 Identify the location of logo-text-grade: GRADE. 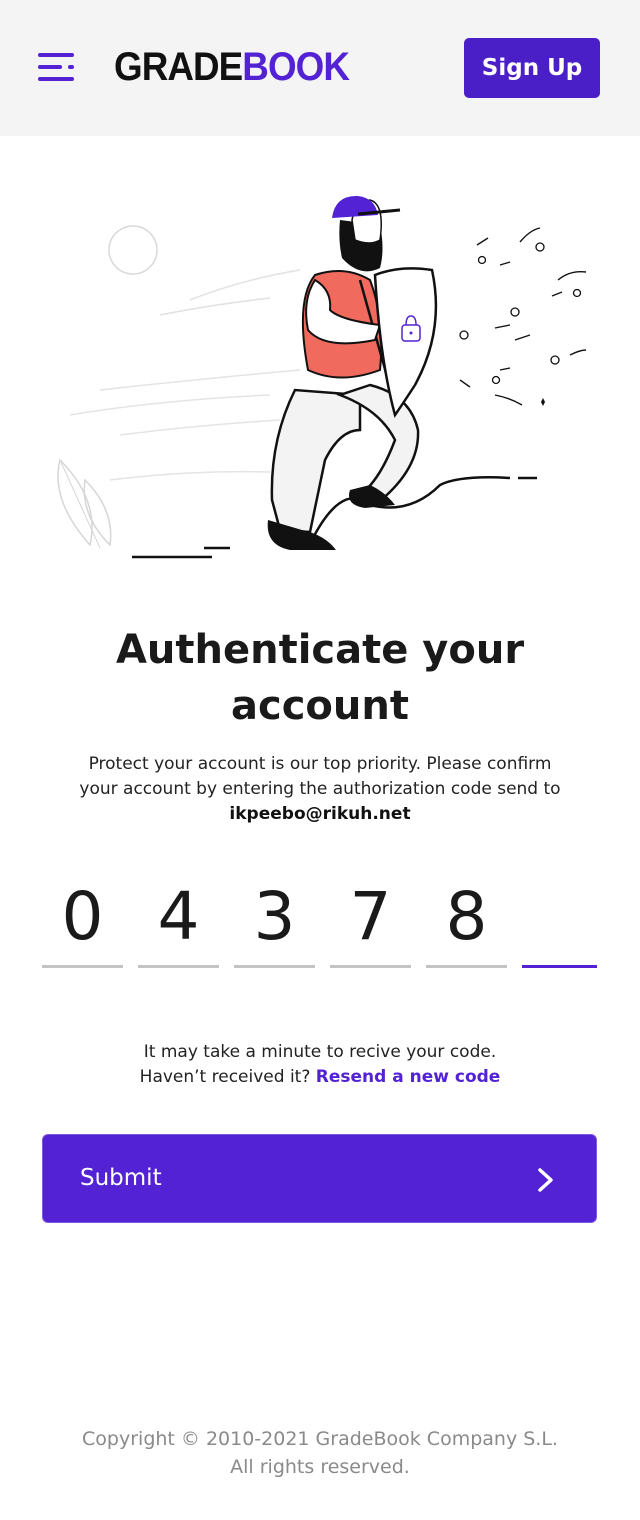
(178, 67).